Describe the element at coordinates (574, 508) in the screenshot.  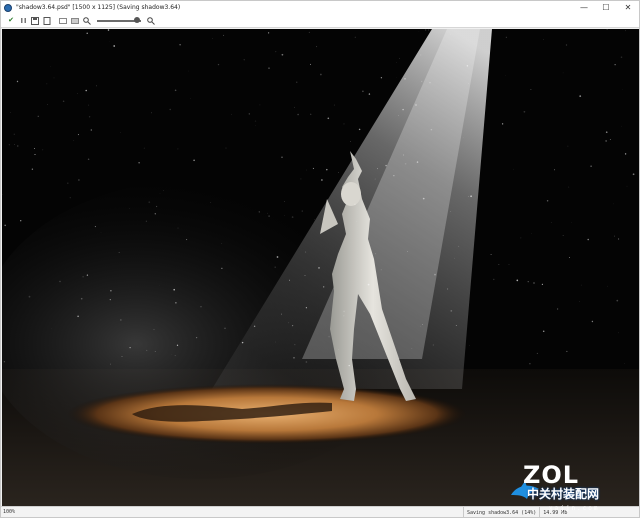
I see `watermark-url: xajjn.com` at that location.